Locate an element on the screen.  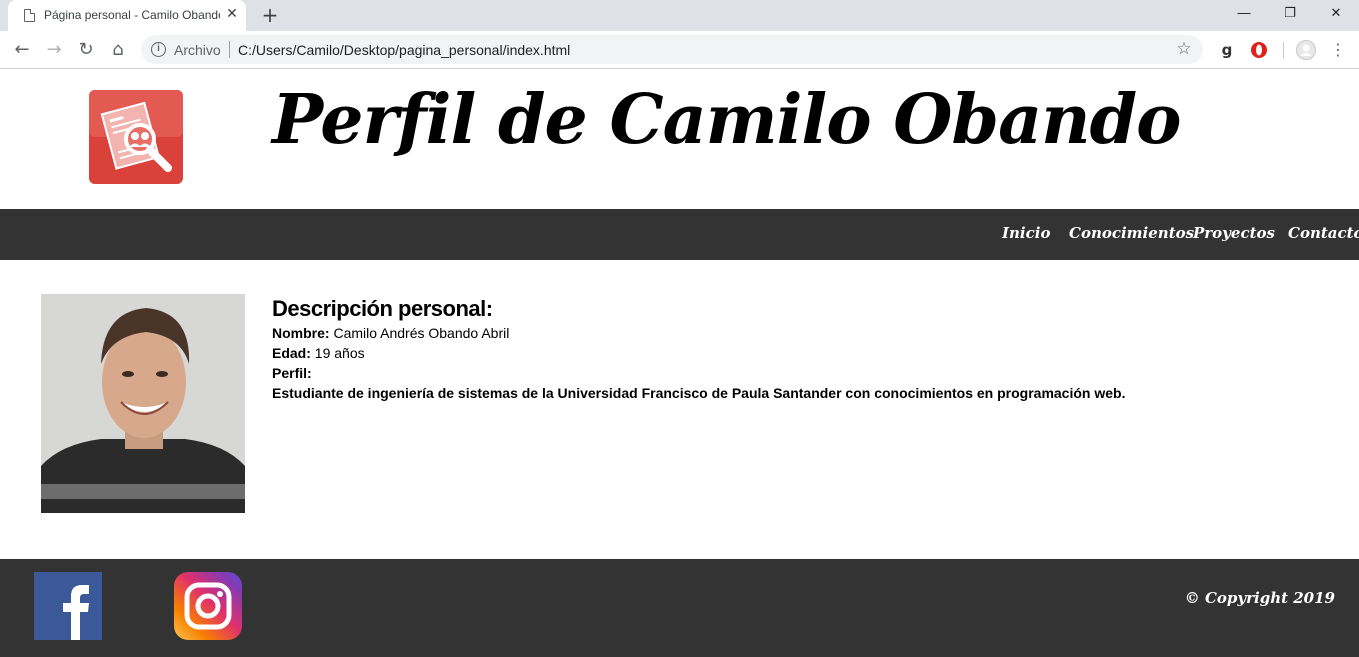
forward-icon: → is located at coordinates (54, 50).